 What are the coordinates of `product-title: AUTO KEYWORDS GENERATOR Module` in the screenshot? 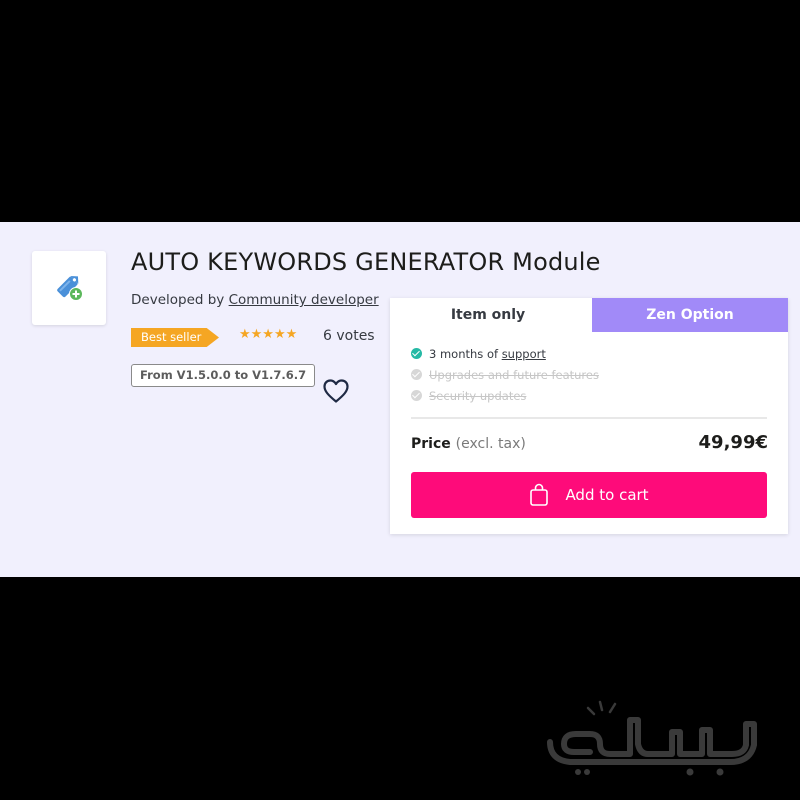 It's located at (366, 262).